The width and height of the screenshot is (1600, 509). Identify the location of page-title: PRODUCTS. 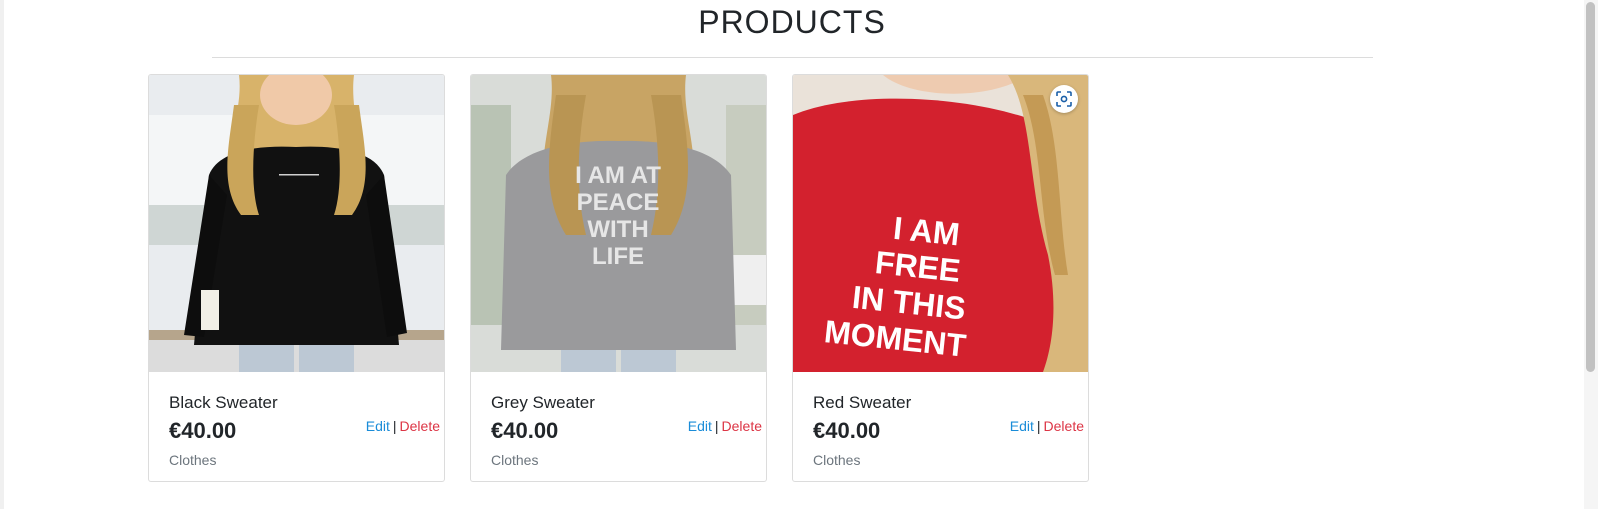
(792, 22).